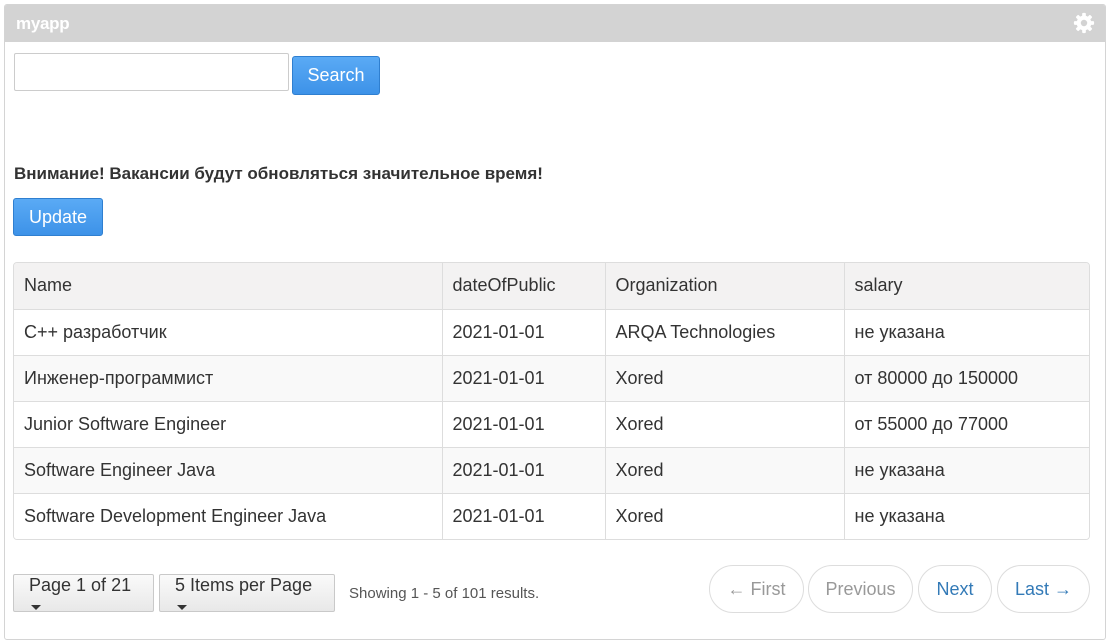 This screenshot has height=644, width=1109. Describe the element at coordinates (228, 377) in the screenshot. I see `cell-name: Инженер-программист` at that location.